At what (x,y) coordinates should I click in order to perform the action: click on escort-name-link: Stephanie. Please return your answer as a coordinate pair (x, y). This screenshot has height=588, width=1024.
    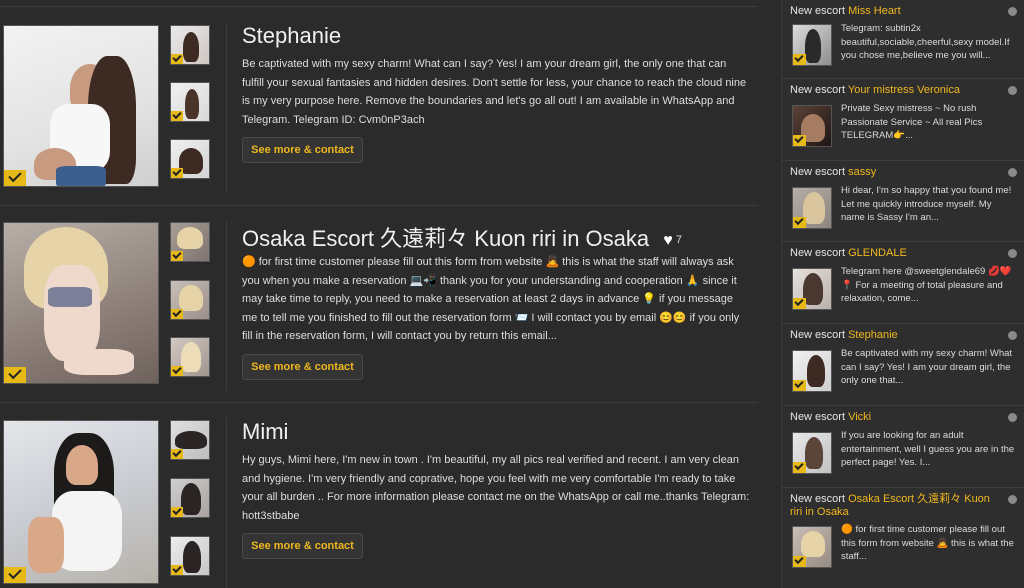
    Looking at the image, I should click on (291, 35).